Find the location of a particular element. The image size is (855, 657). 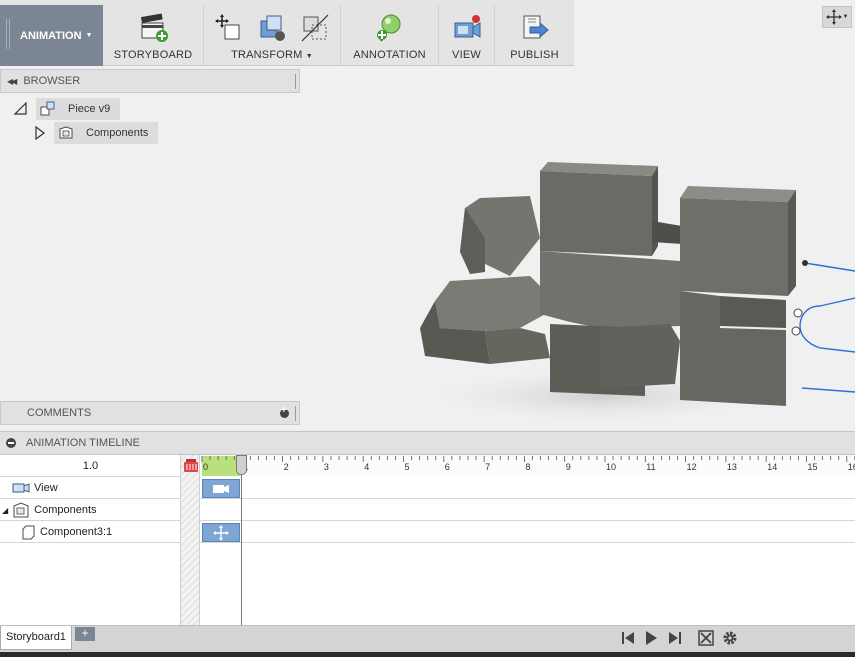

sketch-profile is located at coordinates (827, 327).